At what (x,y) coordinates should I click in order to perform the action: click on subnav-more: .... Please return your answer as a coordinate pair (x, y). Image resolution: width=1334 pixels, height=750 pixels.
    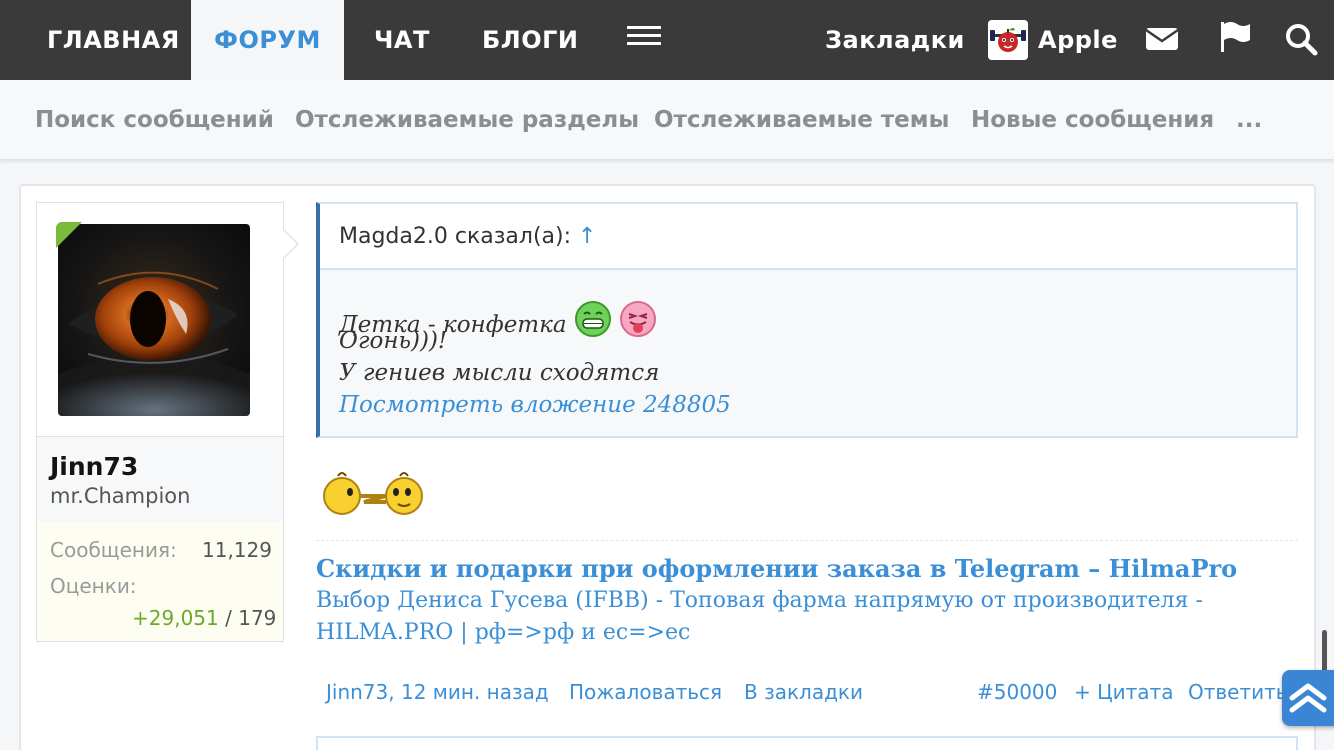
    Looking at the image, I should click on (1249, 120).